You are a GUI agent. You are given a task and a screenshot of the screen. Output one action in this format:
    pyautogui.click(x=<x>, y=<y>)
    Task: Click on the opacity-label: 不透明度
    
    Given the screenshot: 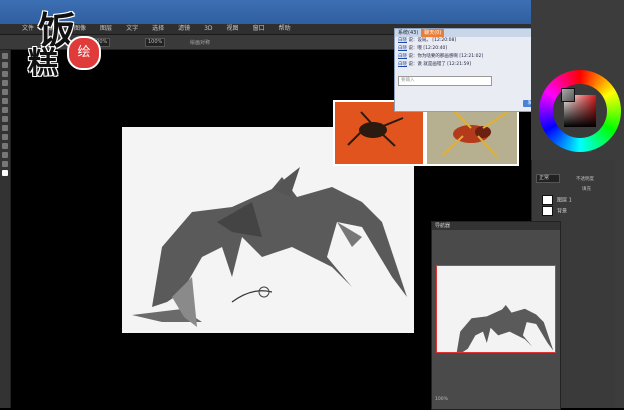 What is the action you would take?
    pyautogui.click(x=585, y=179)
    